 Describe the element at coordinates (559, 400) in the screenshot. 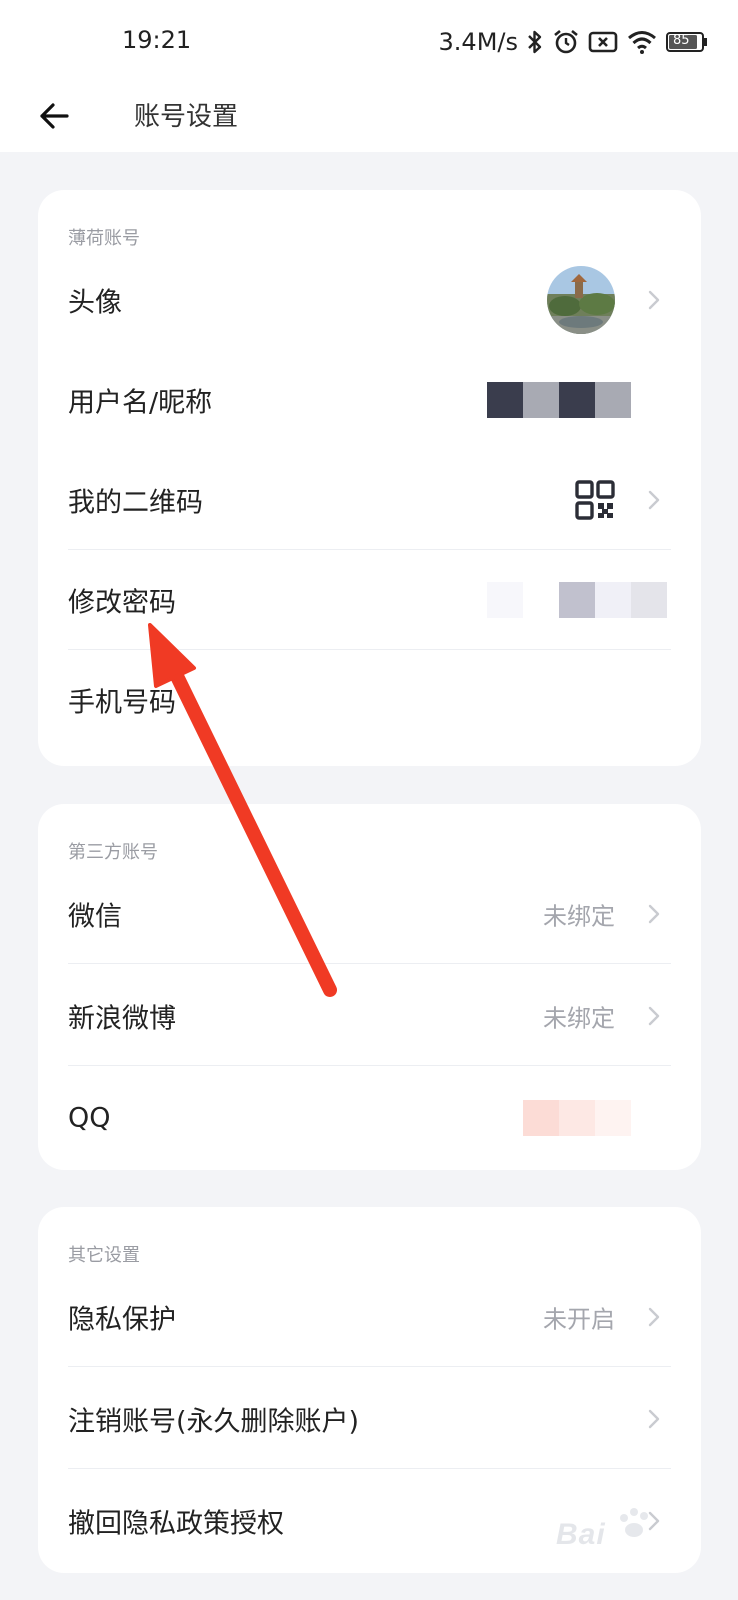

I see `username-redacted` at that location.